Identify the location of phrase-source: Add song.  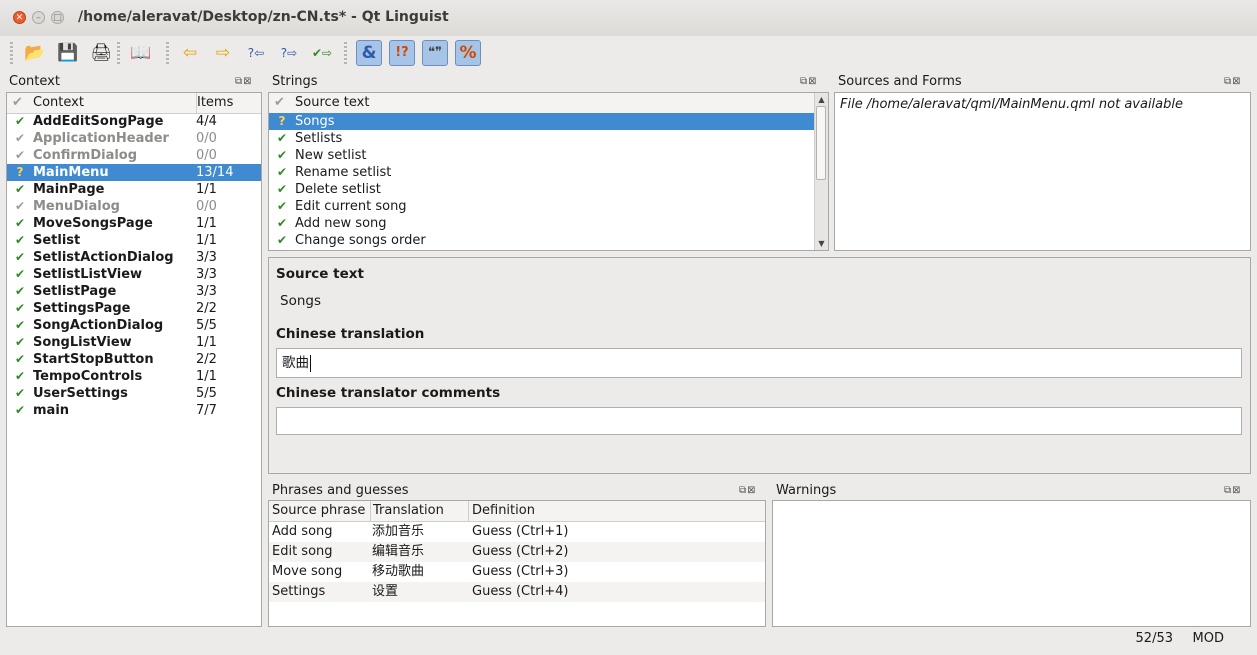
(302, 531).